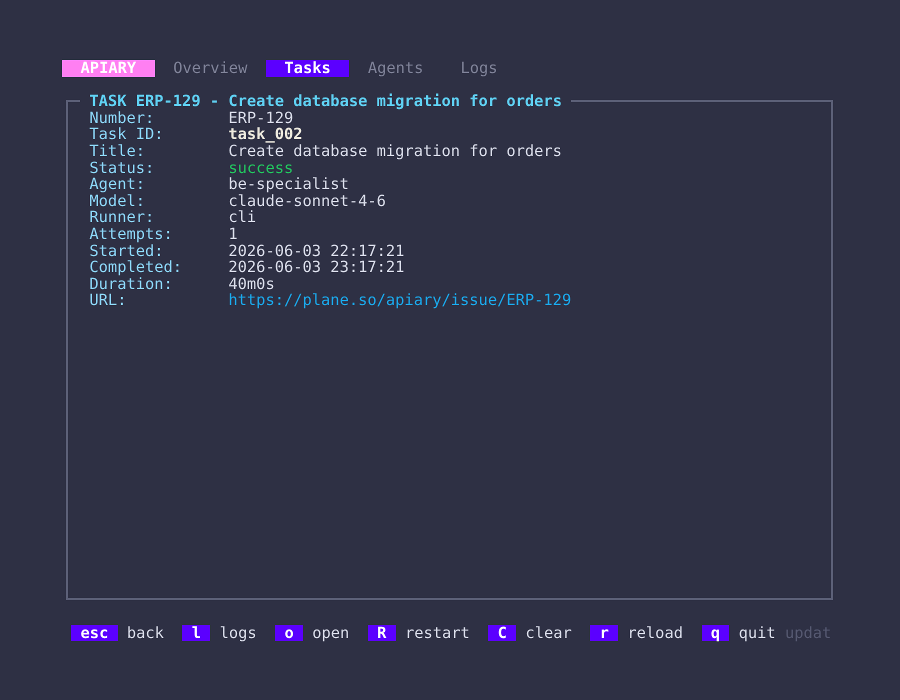 The image size is (900, 700). What do you see at coordinates (108, 68) in the screenshot?
I see `app-name: APIARY` at bounding box center [108, 68].